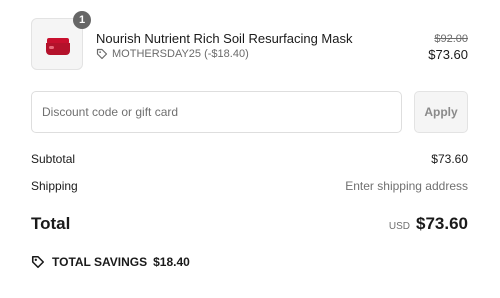  I want to click on shipping-label: Shipping, so click(54, 186).